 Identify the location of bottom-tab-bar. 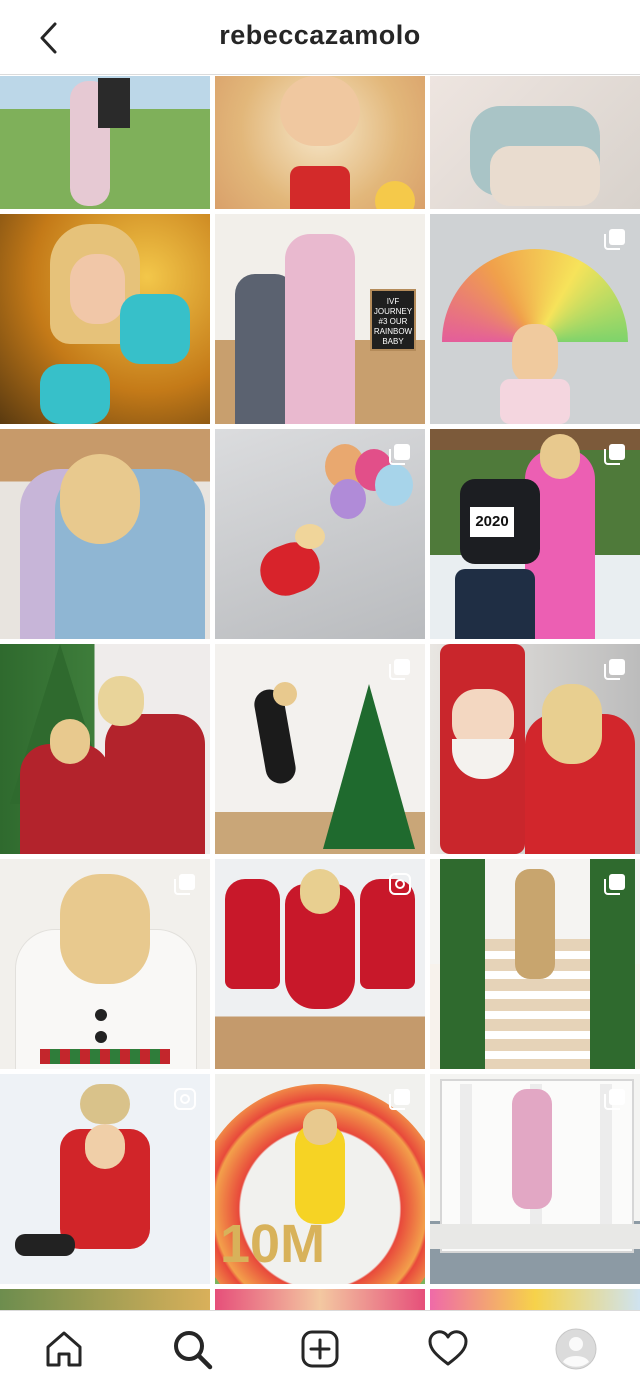
(320, 1348).